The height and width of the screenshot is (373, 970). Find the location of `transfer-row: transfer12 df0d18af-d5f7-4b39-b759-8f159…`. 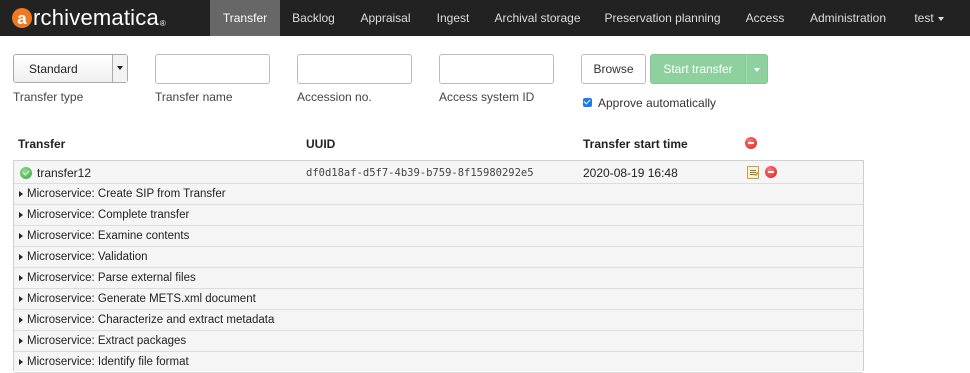

transfer-row: transfer12 df0d18af-d5f7-4b39-b759-8f159… is located at coordinates (438, 172).